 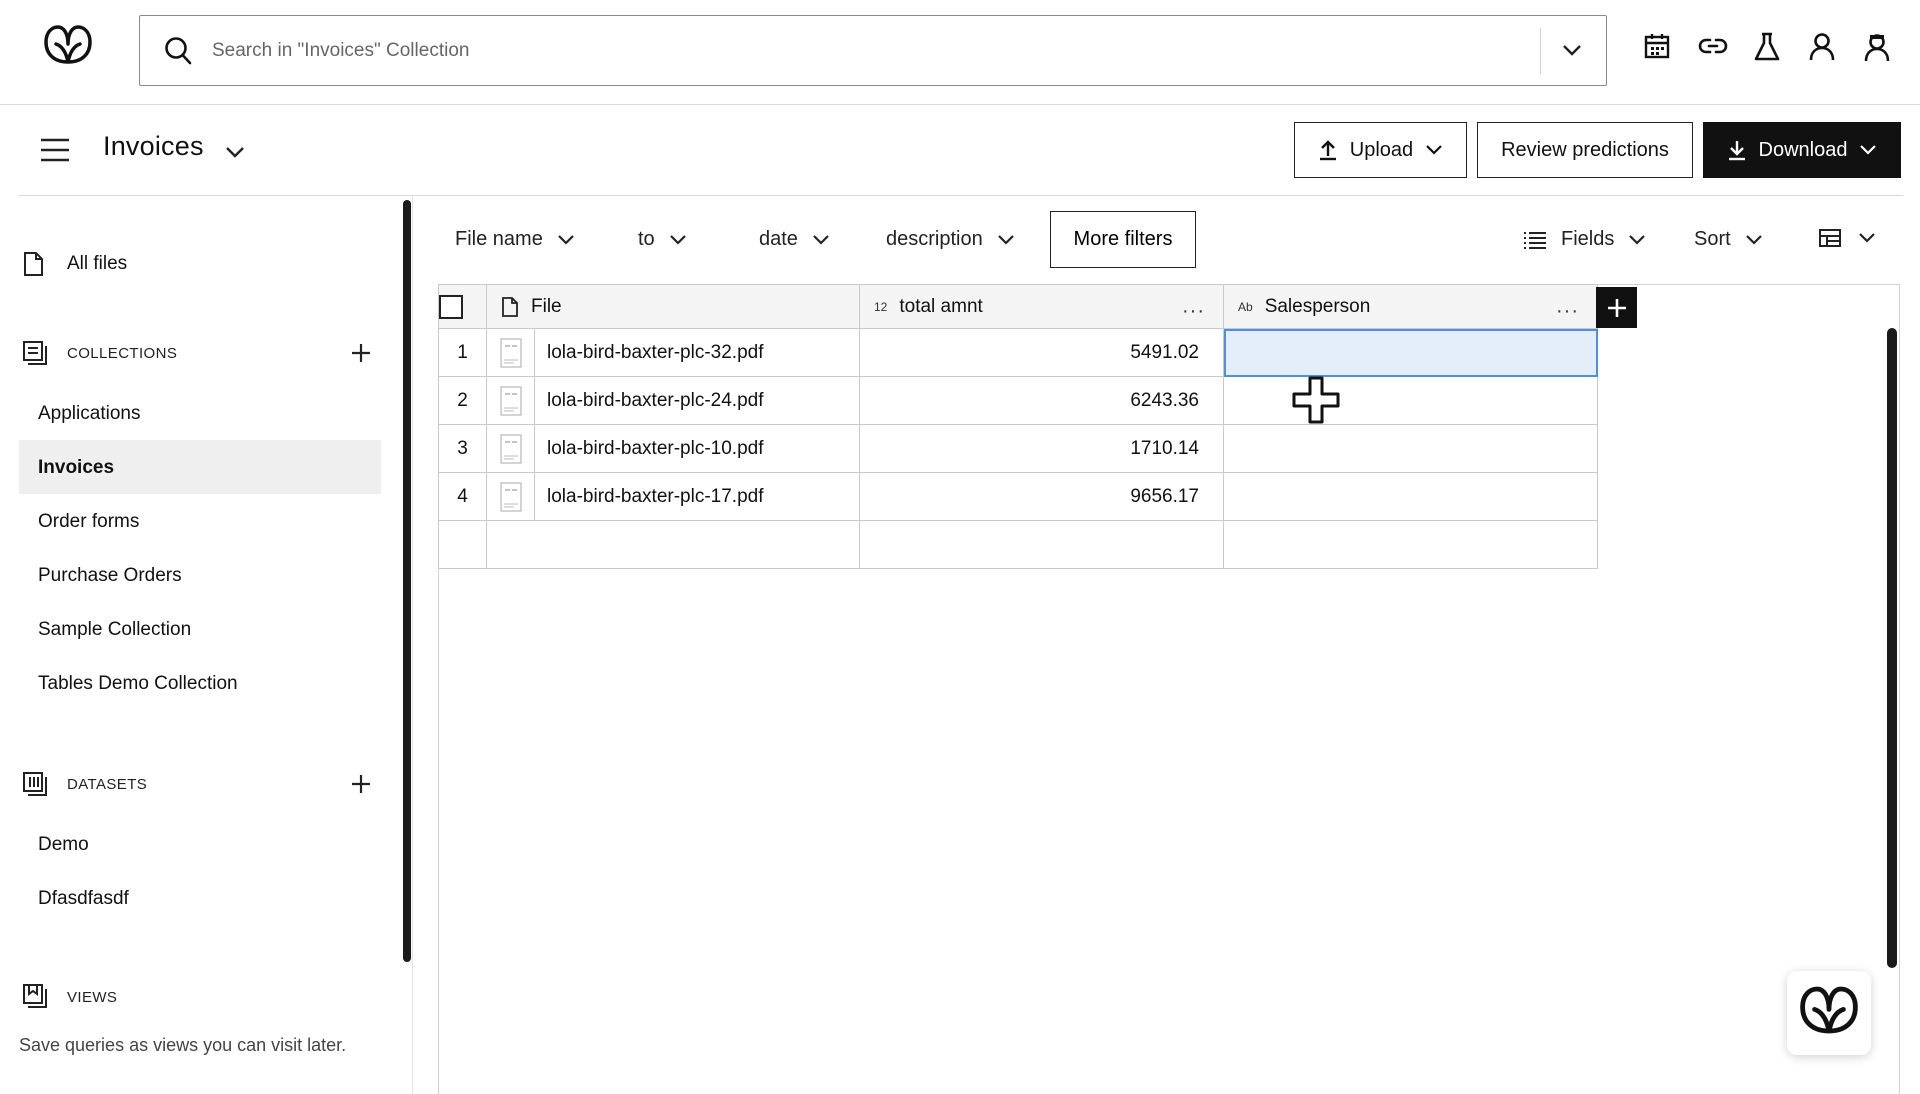 What do you see at coordinates (1715, 49) in the screenshot?
I see `link-icon` at bounding box center [1715, 49].